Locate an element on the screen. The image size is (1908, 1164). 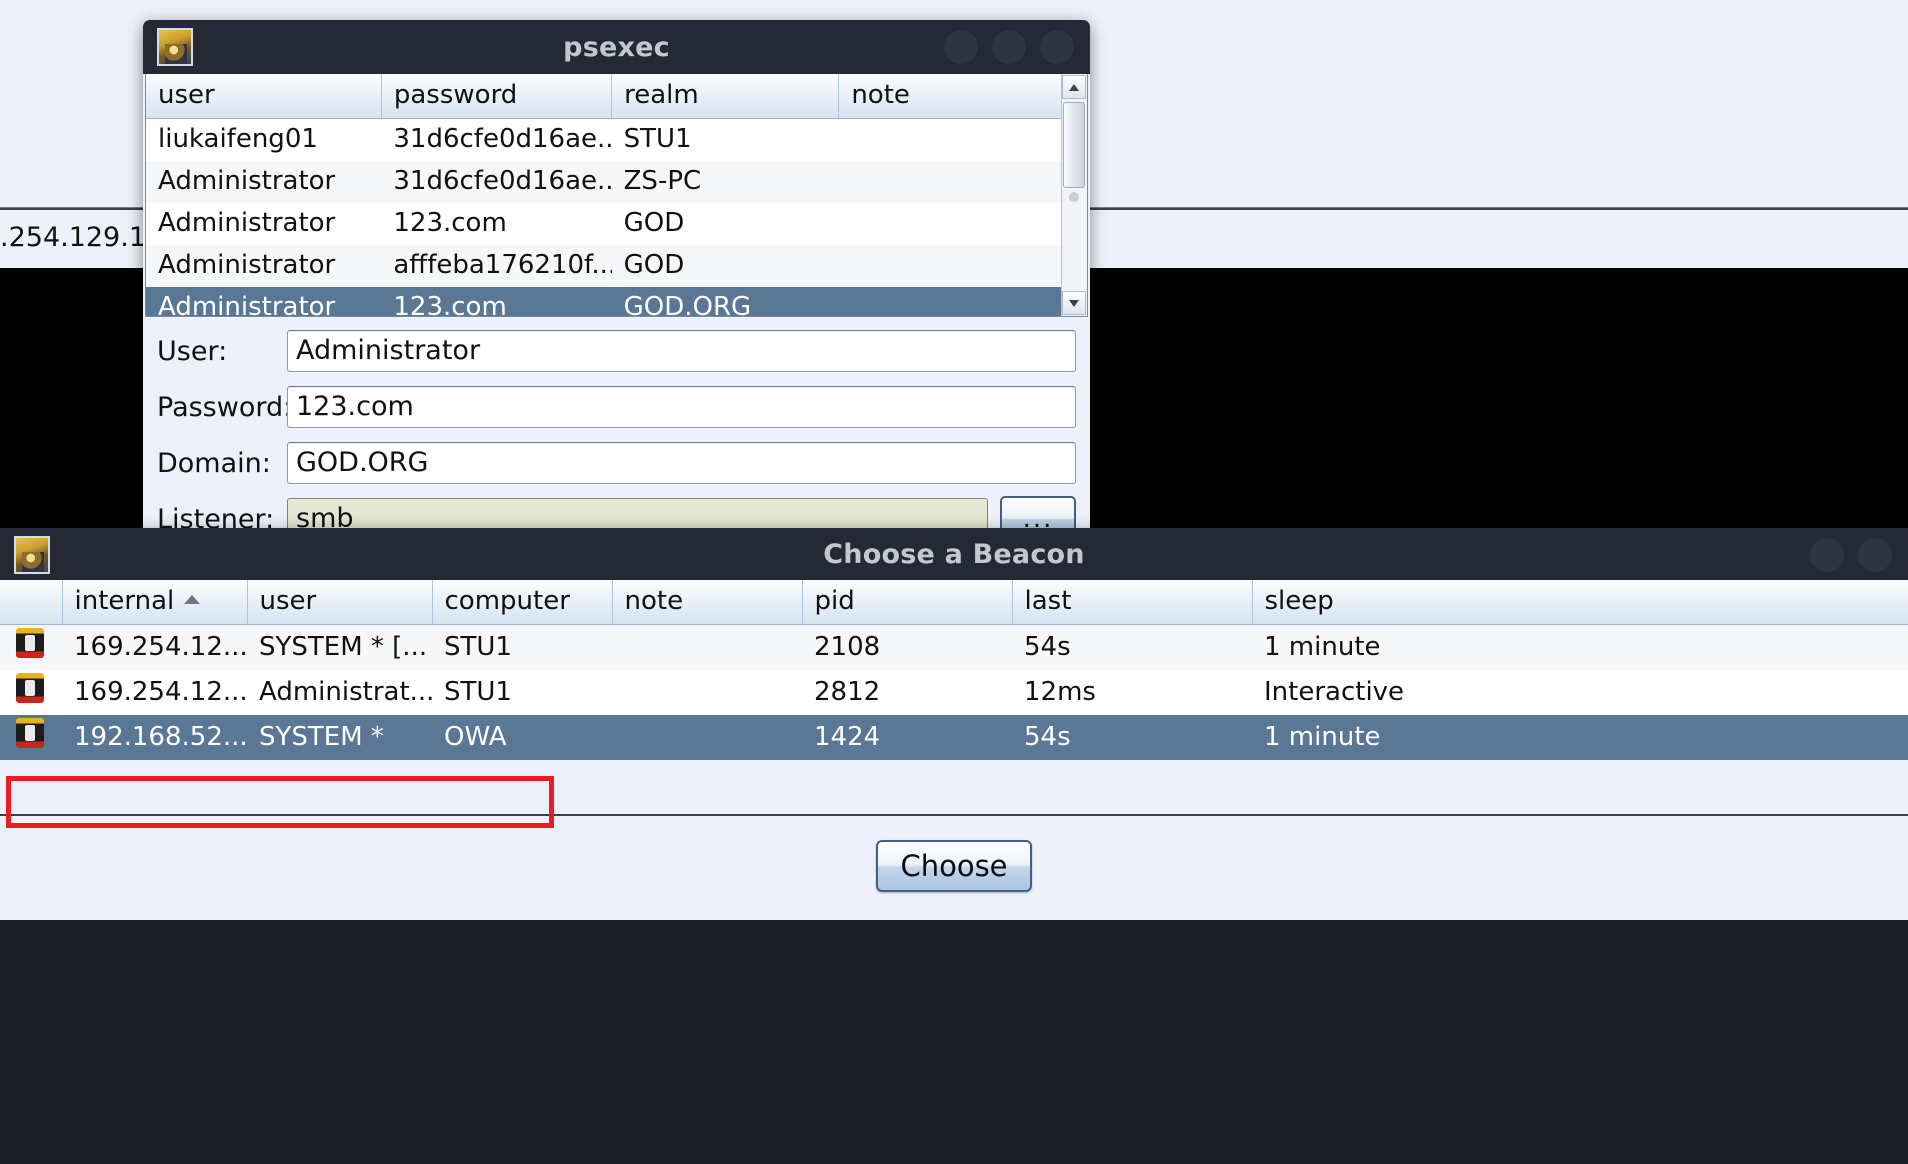
table-row: Administrator afffeba176210f... GOD is located at coordinates (616, 265).